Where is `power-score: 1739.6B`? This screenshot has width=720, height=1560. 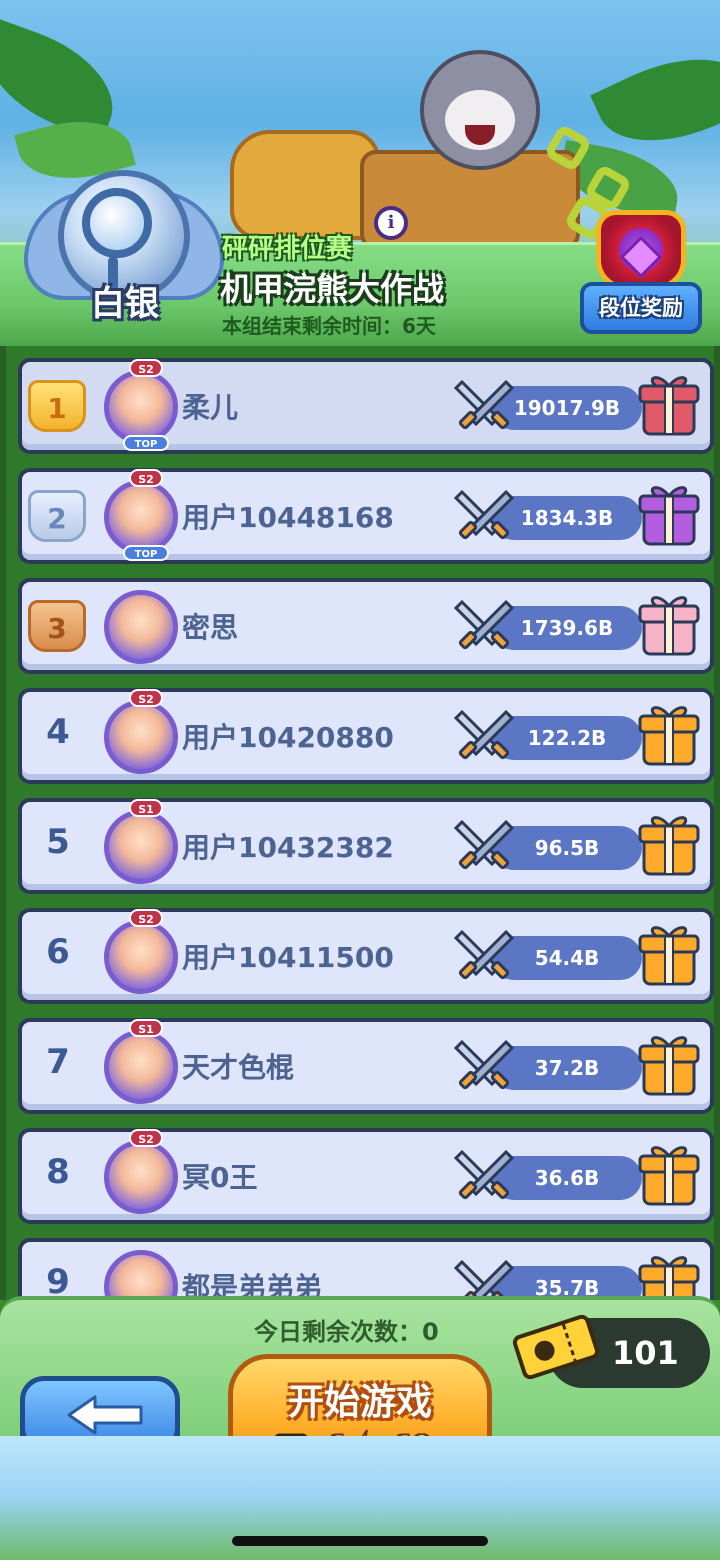 power-score: 1739.6B is located at coordinates (567, 628).